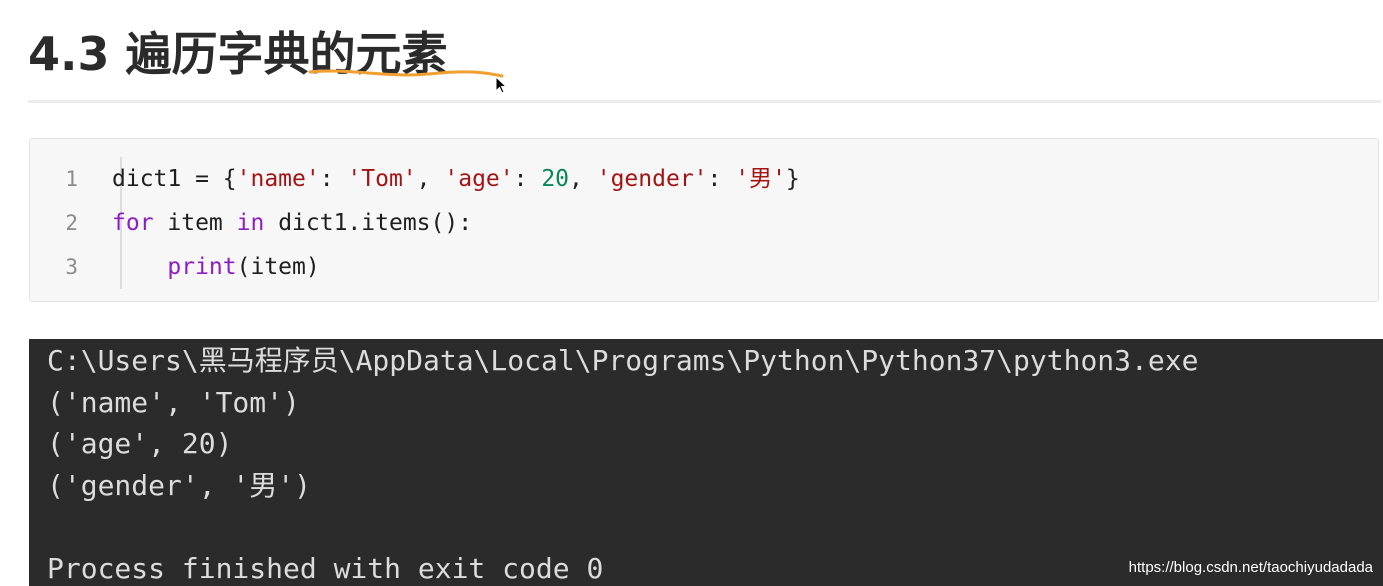 This screenshot has height=586, width=1383. Describe the element at coordinates (1250, 567) in the screenshot. I see `watermark-text: https://blog.csdn.net/taochiyudadada` at that location.